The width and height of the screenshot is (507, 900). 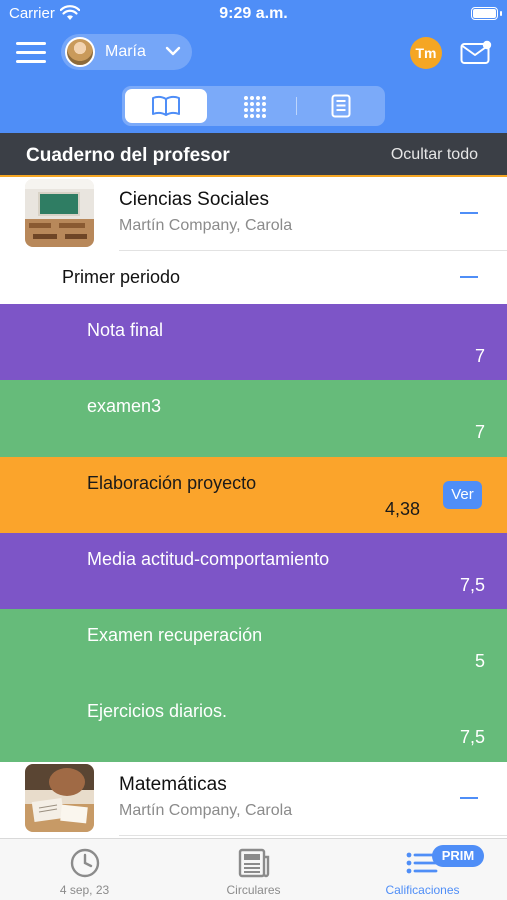 I want to click on tab-bar: 4 sep, 23 Circulares Calificaciones, so click(x=253, y=869).